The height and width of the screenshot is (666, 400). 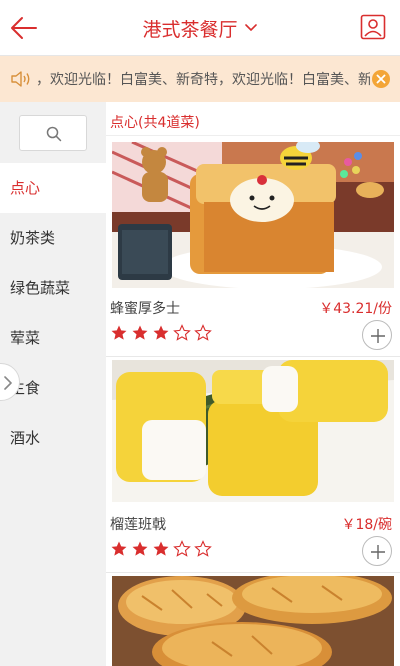 I want to click on page-title: 港式茶餐厅, so click(x=189, y=28).